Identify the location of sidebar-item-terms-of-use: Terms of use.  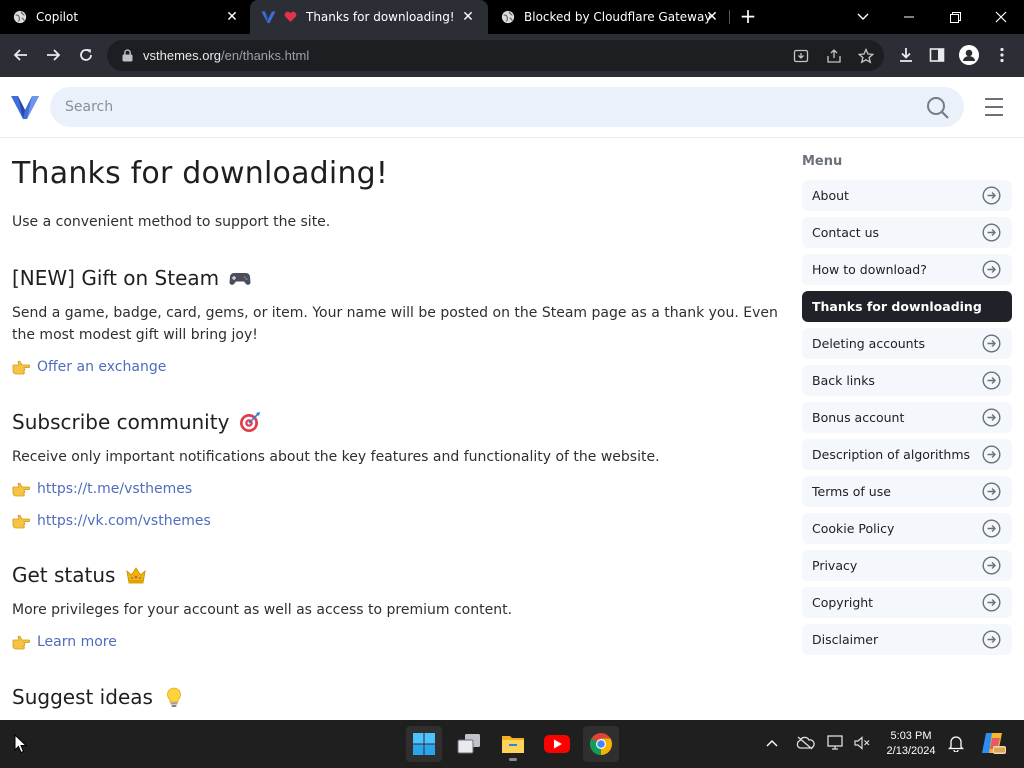
(907, 491).